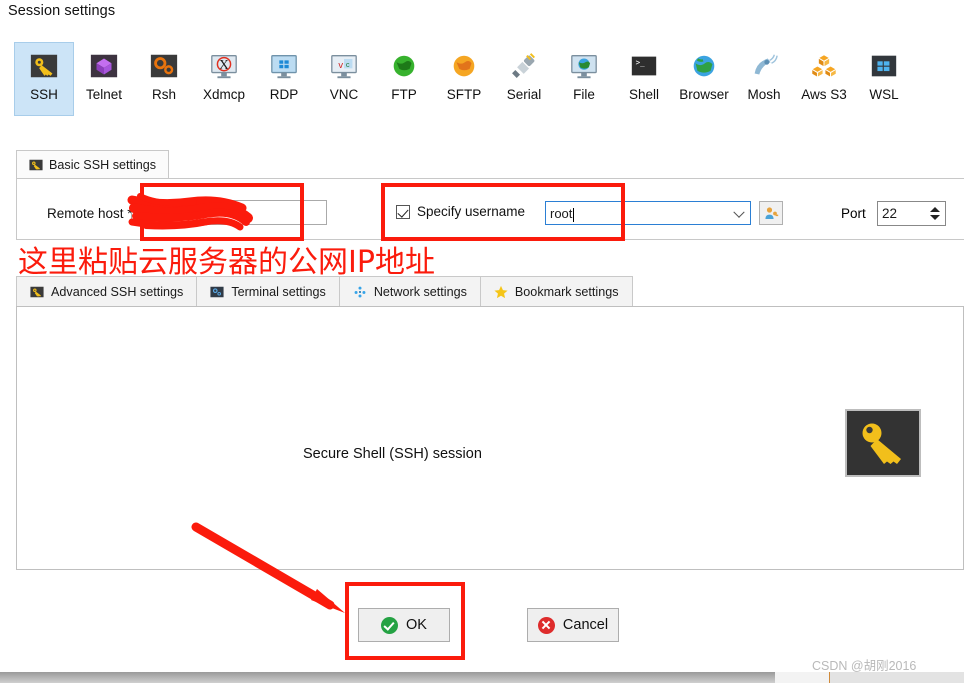 The width and height of the screenshot is (964, 683). I want to click on tab-label: Advanced SSH settings, so click(117, 291).